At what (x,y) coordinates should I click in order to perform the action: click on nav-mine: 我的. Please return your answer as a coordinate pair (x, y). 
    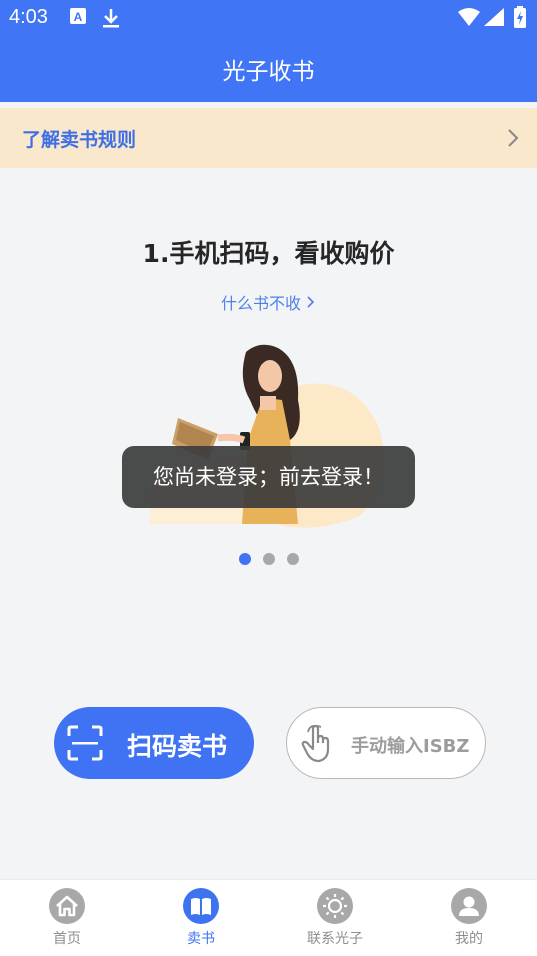
    Looking at the image, I should click on (469, 918).